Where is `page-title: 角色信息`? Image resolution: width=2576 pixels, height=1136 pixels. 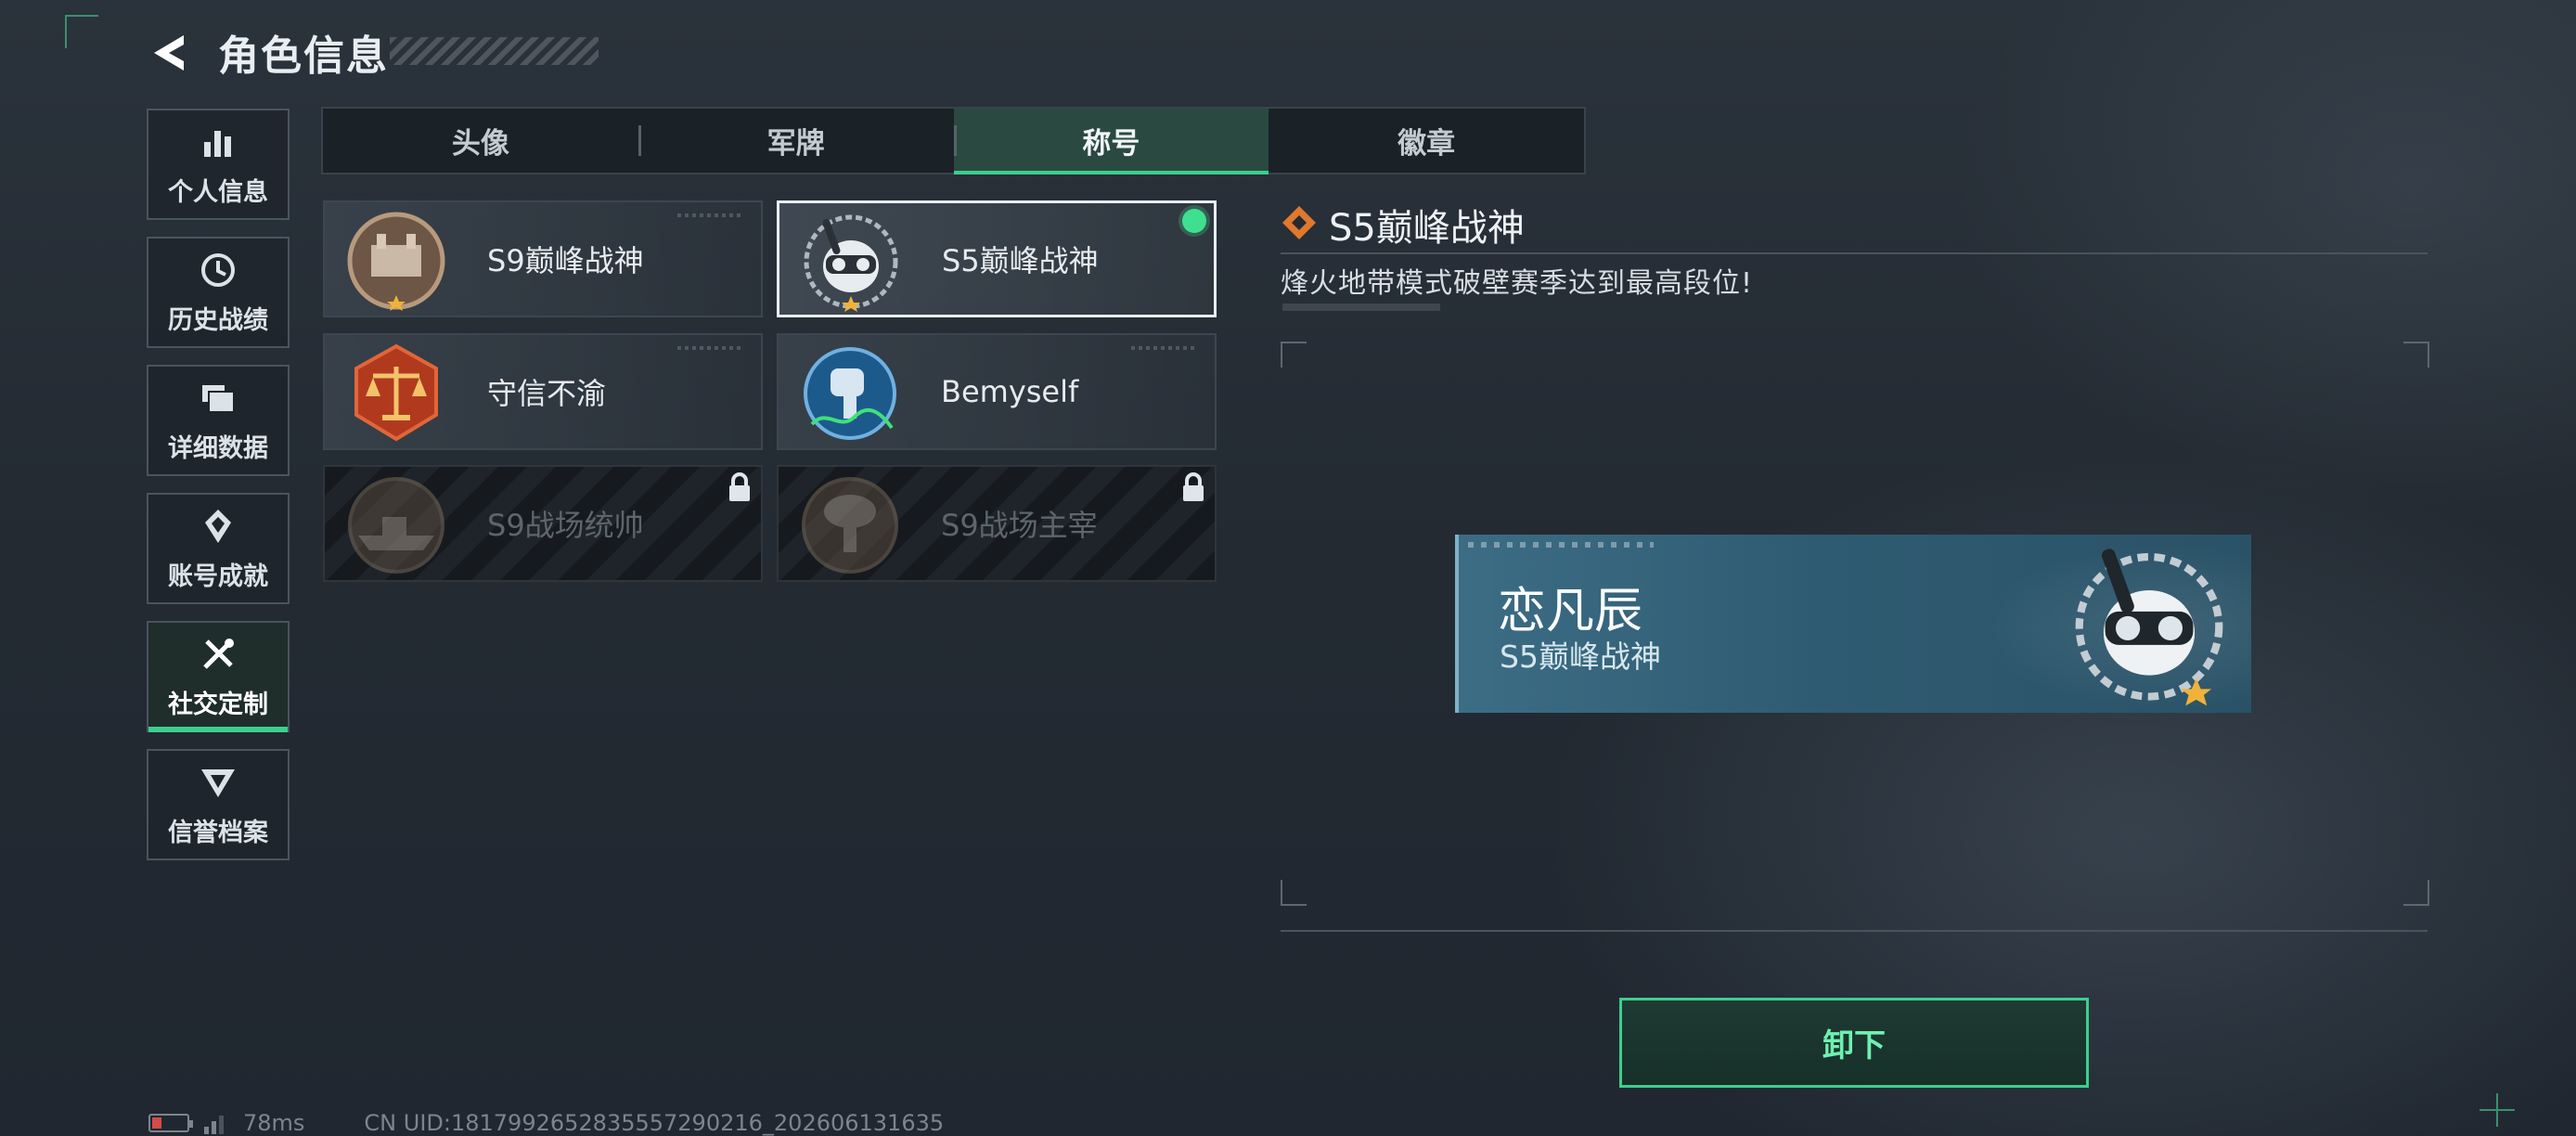
page-title: 角色信息 is located at coordinates (303, 56).